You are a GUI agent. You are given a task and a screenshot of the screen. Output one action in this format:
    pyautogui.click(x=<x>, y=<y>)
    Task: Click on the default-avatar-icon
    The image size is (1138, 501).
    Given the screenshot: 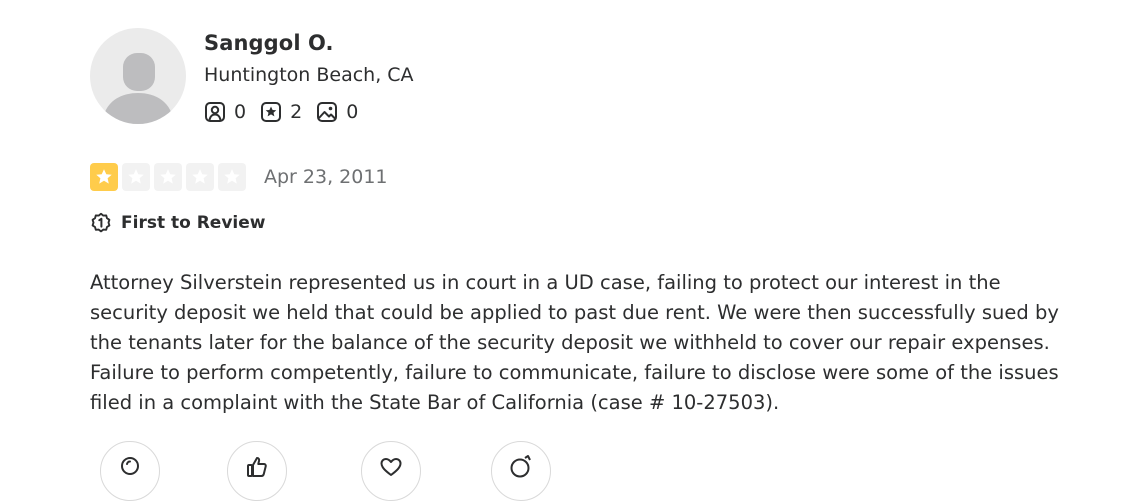 What is the action you would take?
    pyautogui.click(x=138, y=88)
    